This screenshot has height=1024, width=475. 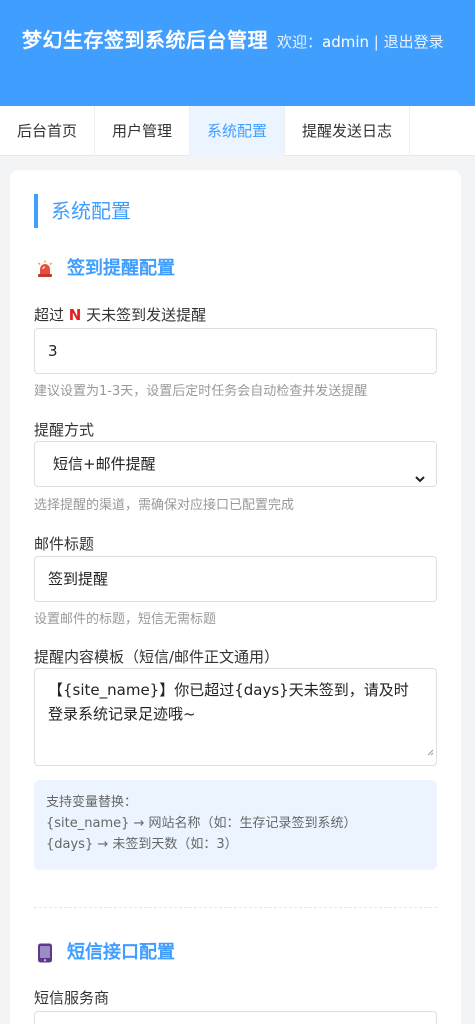 I want to click on section-title: 系统配置, so click(x=82, y=211).